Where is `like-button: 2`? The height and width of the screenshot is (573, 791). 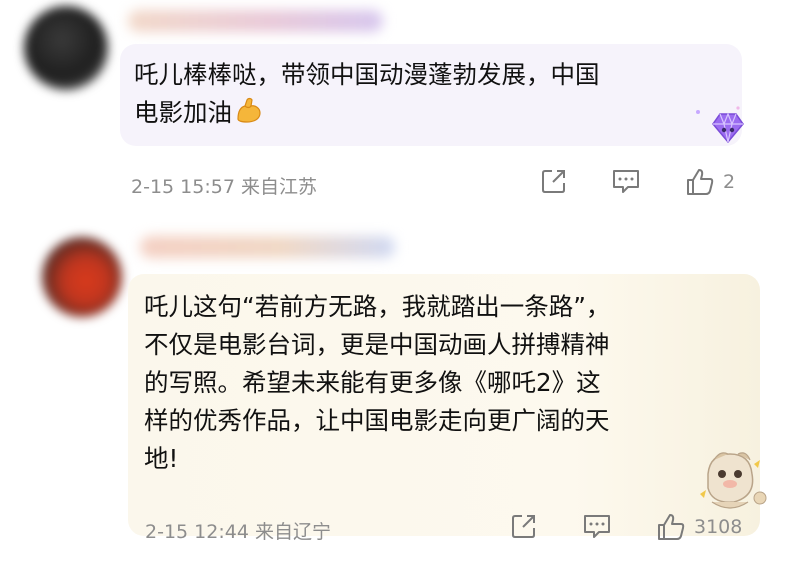 like-button: 2 is located at coordinates (710, 182).